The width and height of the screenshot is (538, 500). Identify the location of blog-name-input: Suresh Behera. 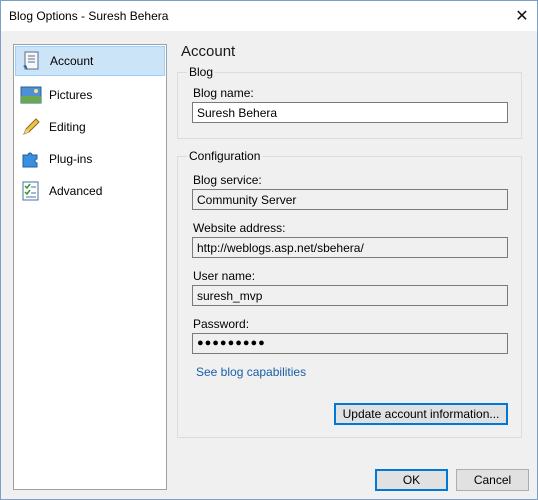
(350, 112).